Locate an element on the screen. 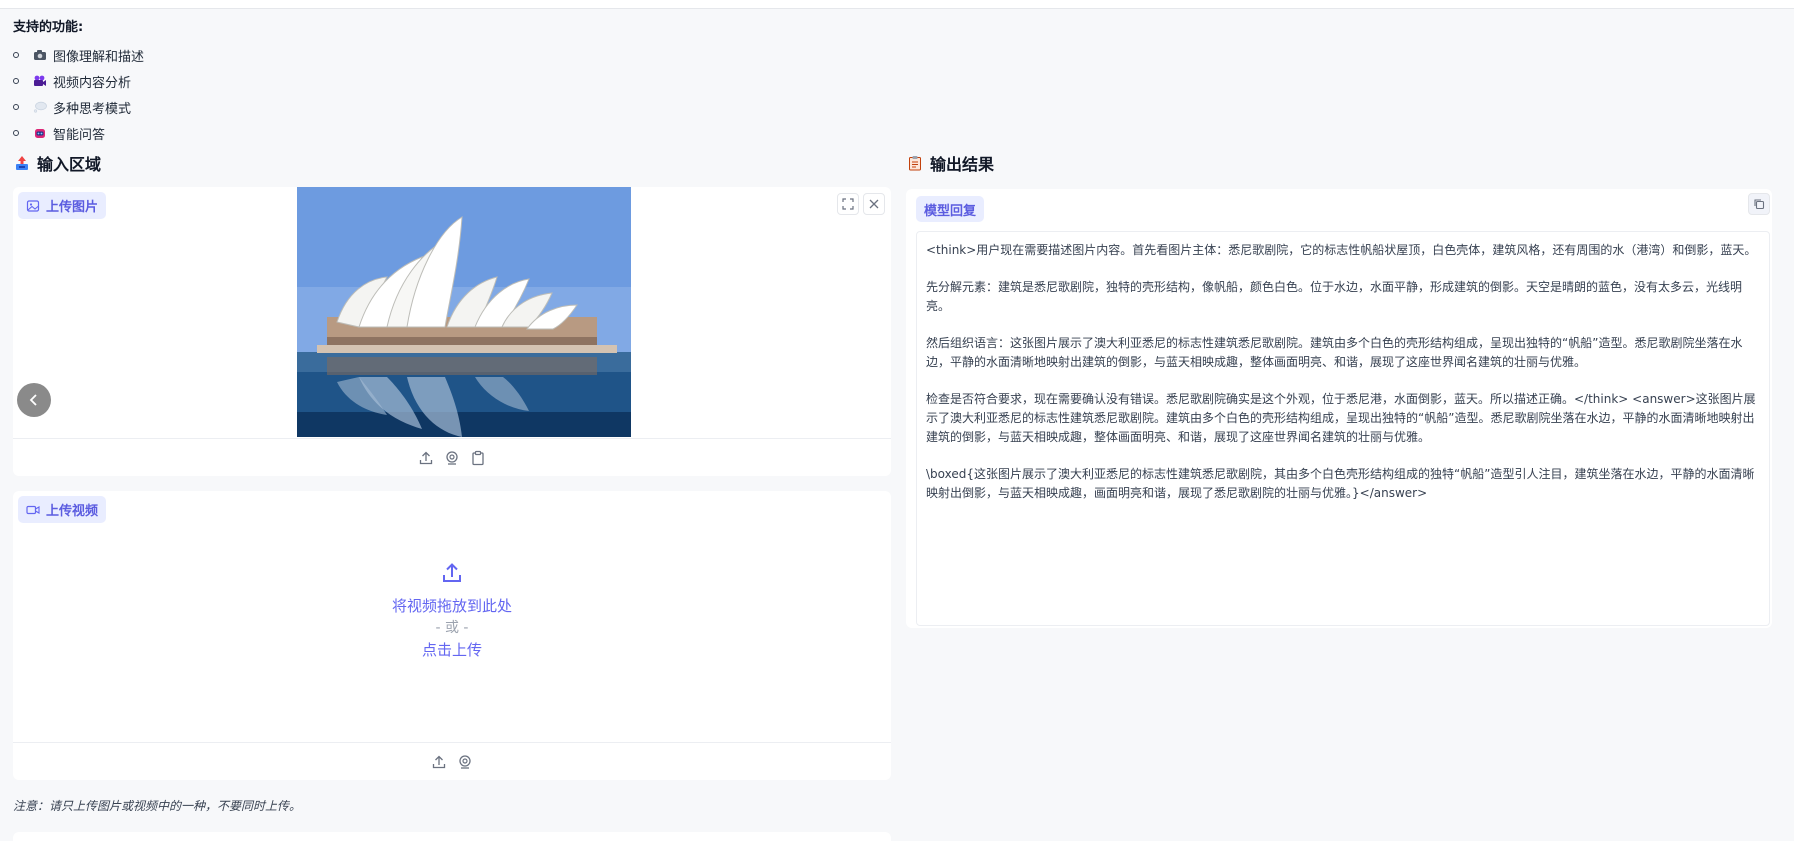 The width and height of the screenshot is (1794, 841). feature-label: 多种思考模式 is located at coordinates (92, 109).